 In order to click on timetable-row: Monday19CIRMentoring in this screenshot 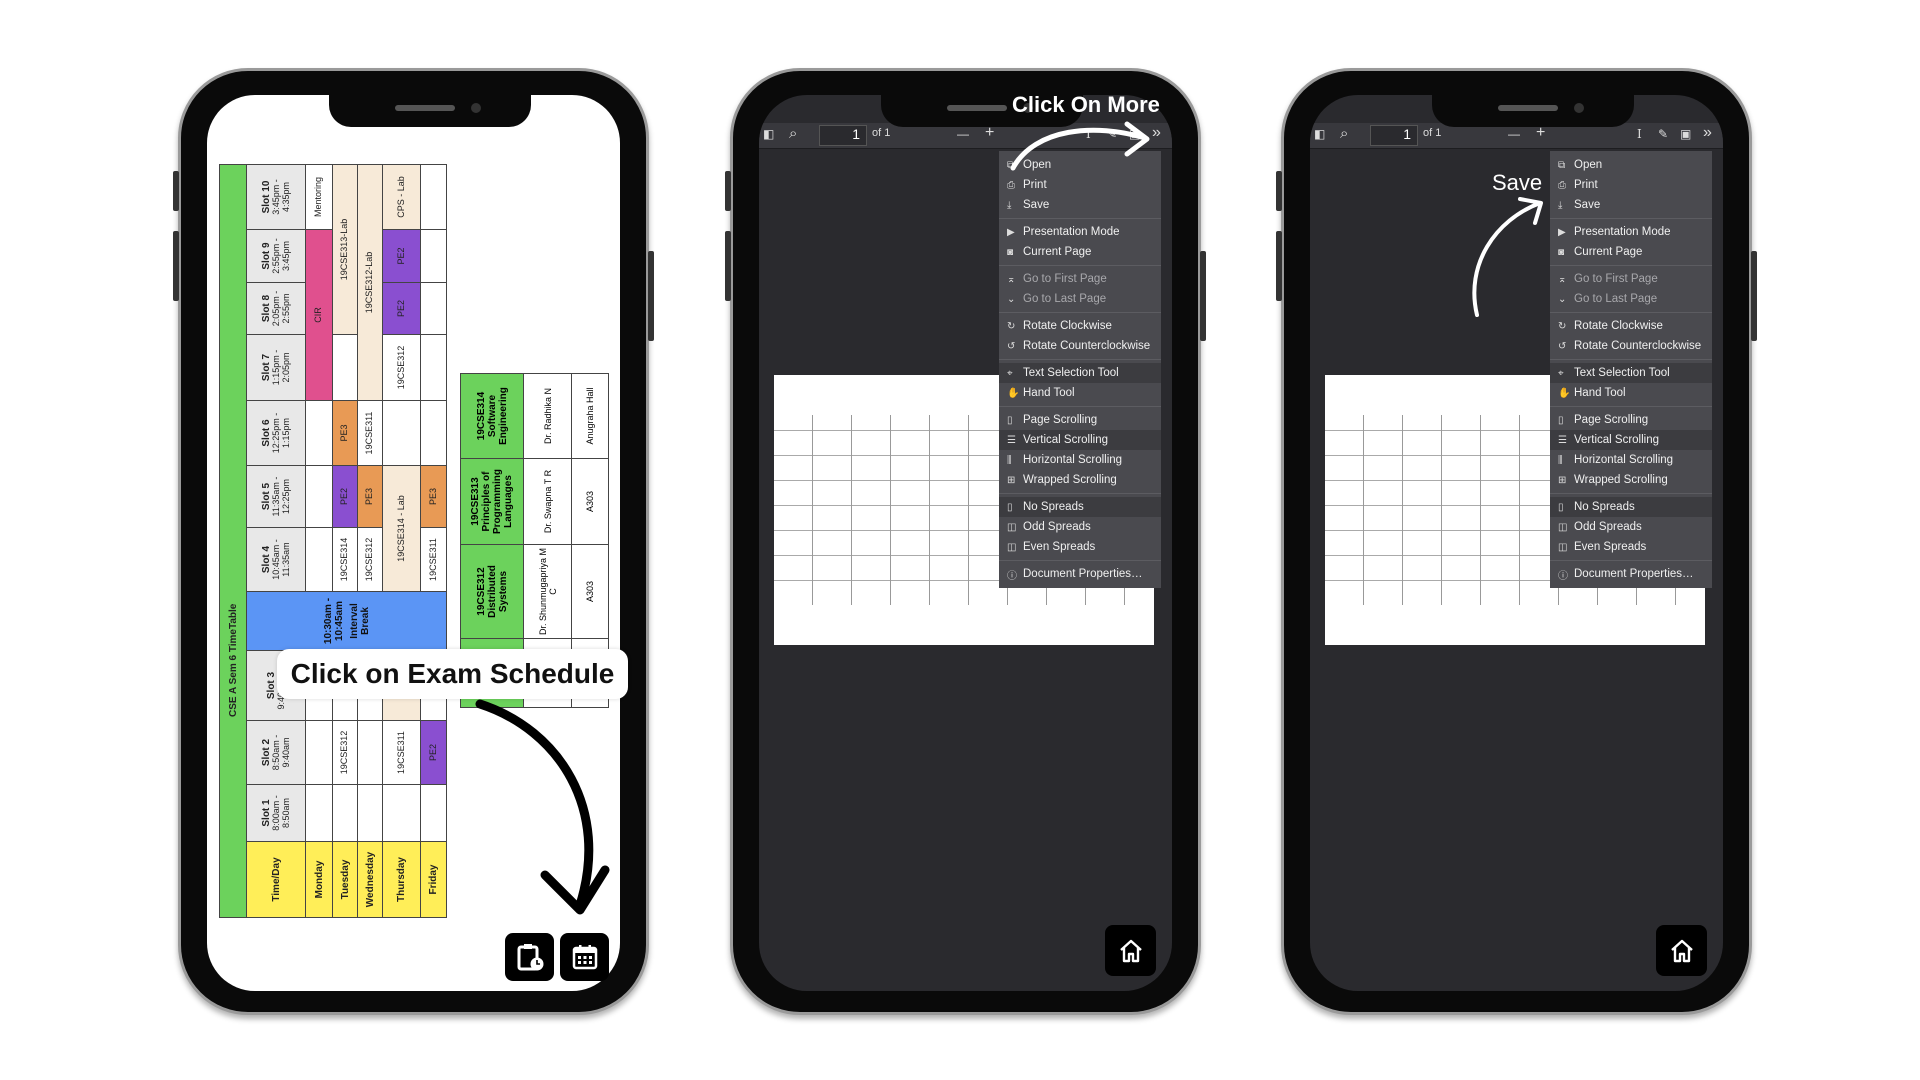, I will do `click(319, 541)`.